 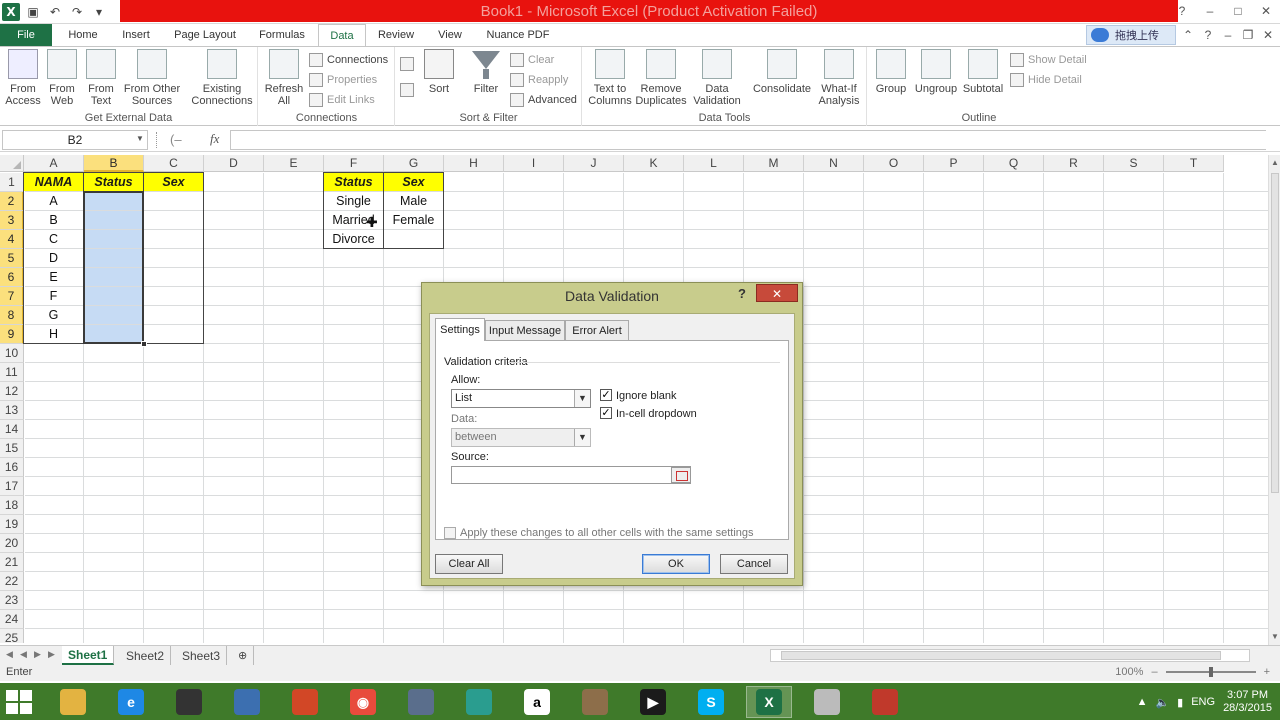 What do you see at coordinates (99, 12) in the screenshot?
I see `customize-qat-icon: ▾` at bounding box center [99, 12].